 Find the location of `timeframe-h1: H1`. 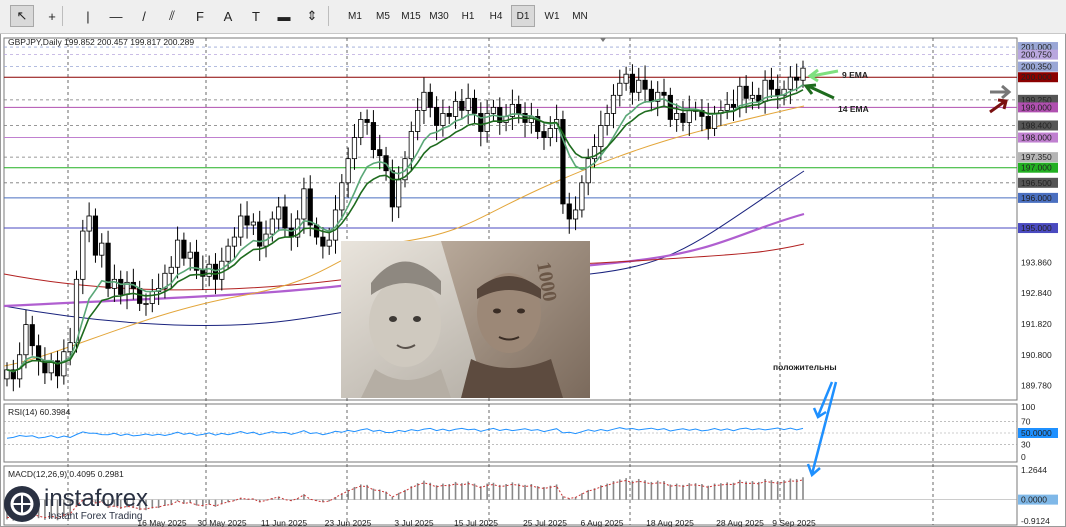

timeframe-h1: H1 is located at coordinates (468, 16).